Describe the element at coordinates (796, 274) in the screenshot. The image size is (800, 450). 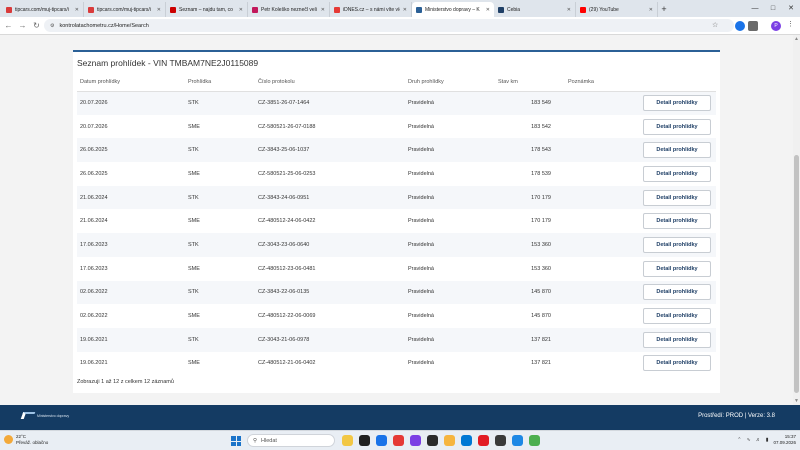
I see `scrollbar-thumb` at that location.